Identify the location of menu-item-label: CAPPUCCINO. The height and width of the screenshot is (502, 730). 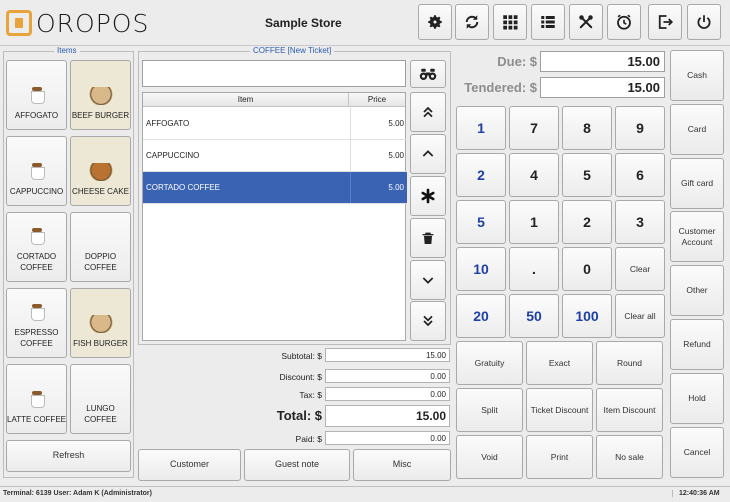
(36, 191).